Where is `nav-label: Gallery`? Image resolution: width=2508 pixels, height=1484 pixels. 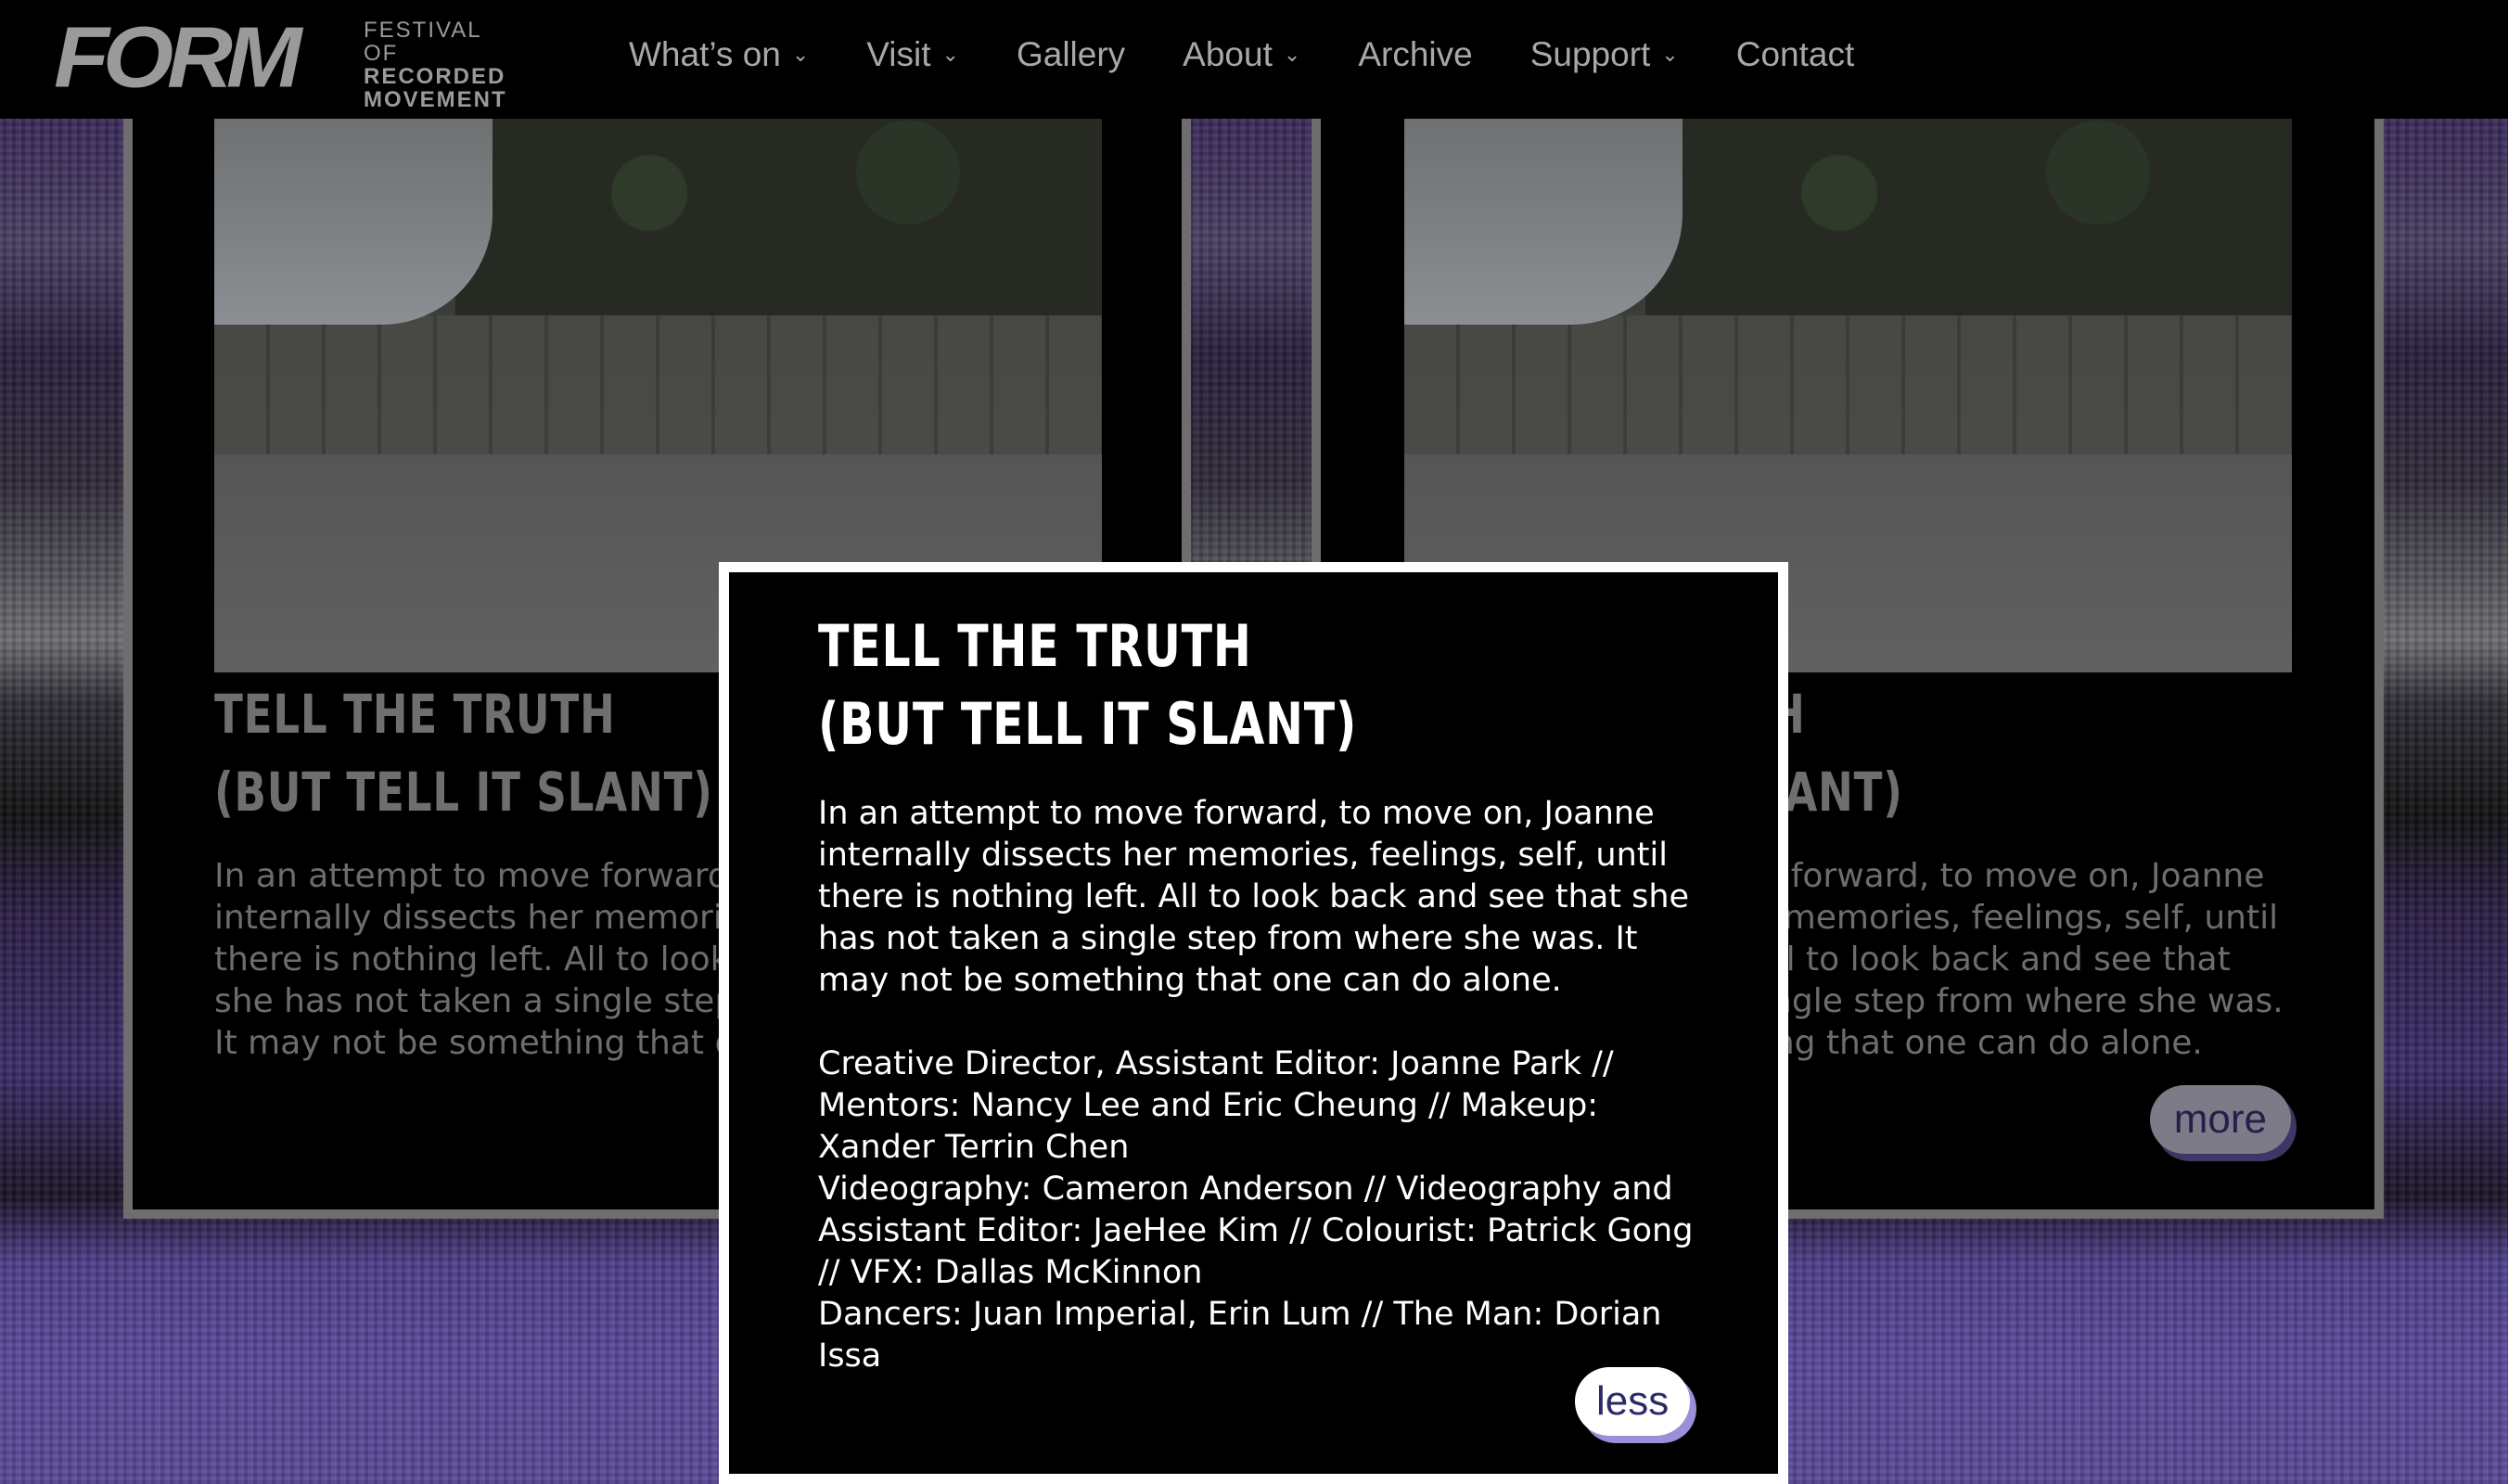
nav-label: Gallery is located at coordinates (1071, 54).